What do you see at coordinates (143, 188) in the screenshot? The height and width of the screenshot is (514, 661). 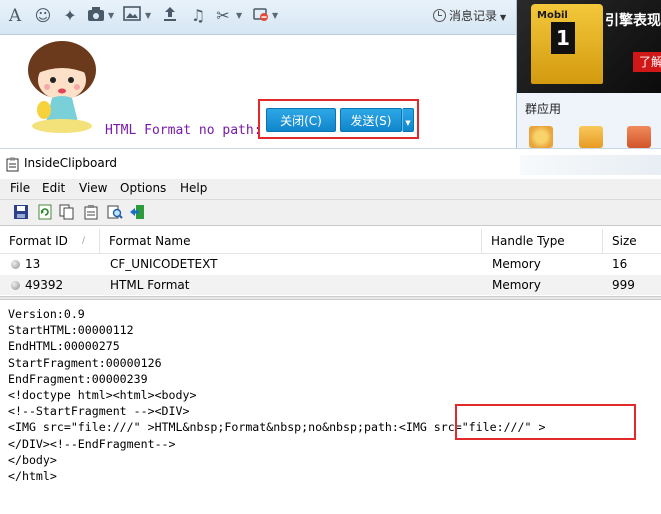 I see `menu-options: Options` at bounding box center [143, 188].